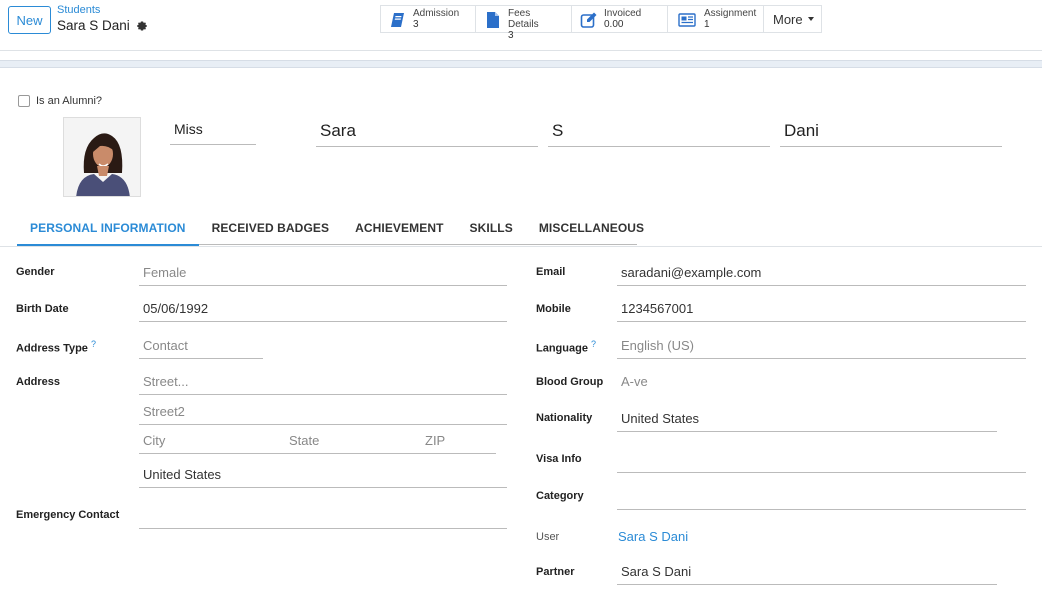 Image resolution: width=1042 pixels, height=604 pixels. Describe the element at coordinates (93, 25) in the screenshot. I see `record-name: Sara S Dani` at that location.